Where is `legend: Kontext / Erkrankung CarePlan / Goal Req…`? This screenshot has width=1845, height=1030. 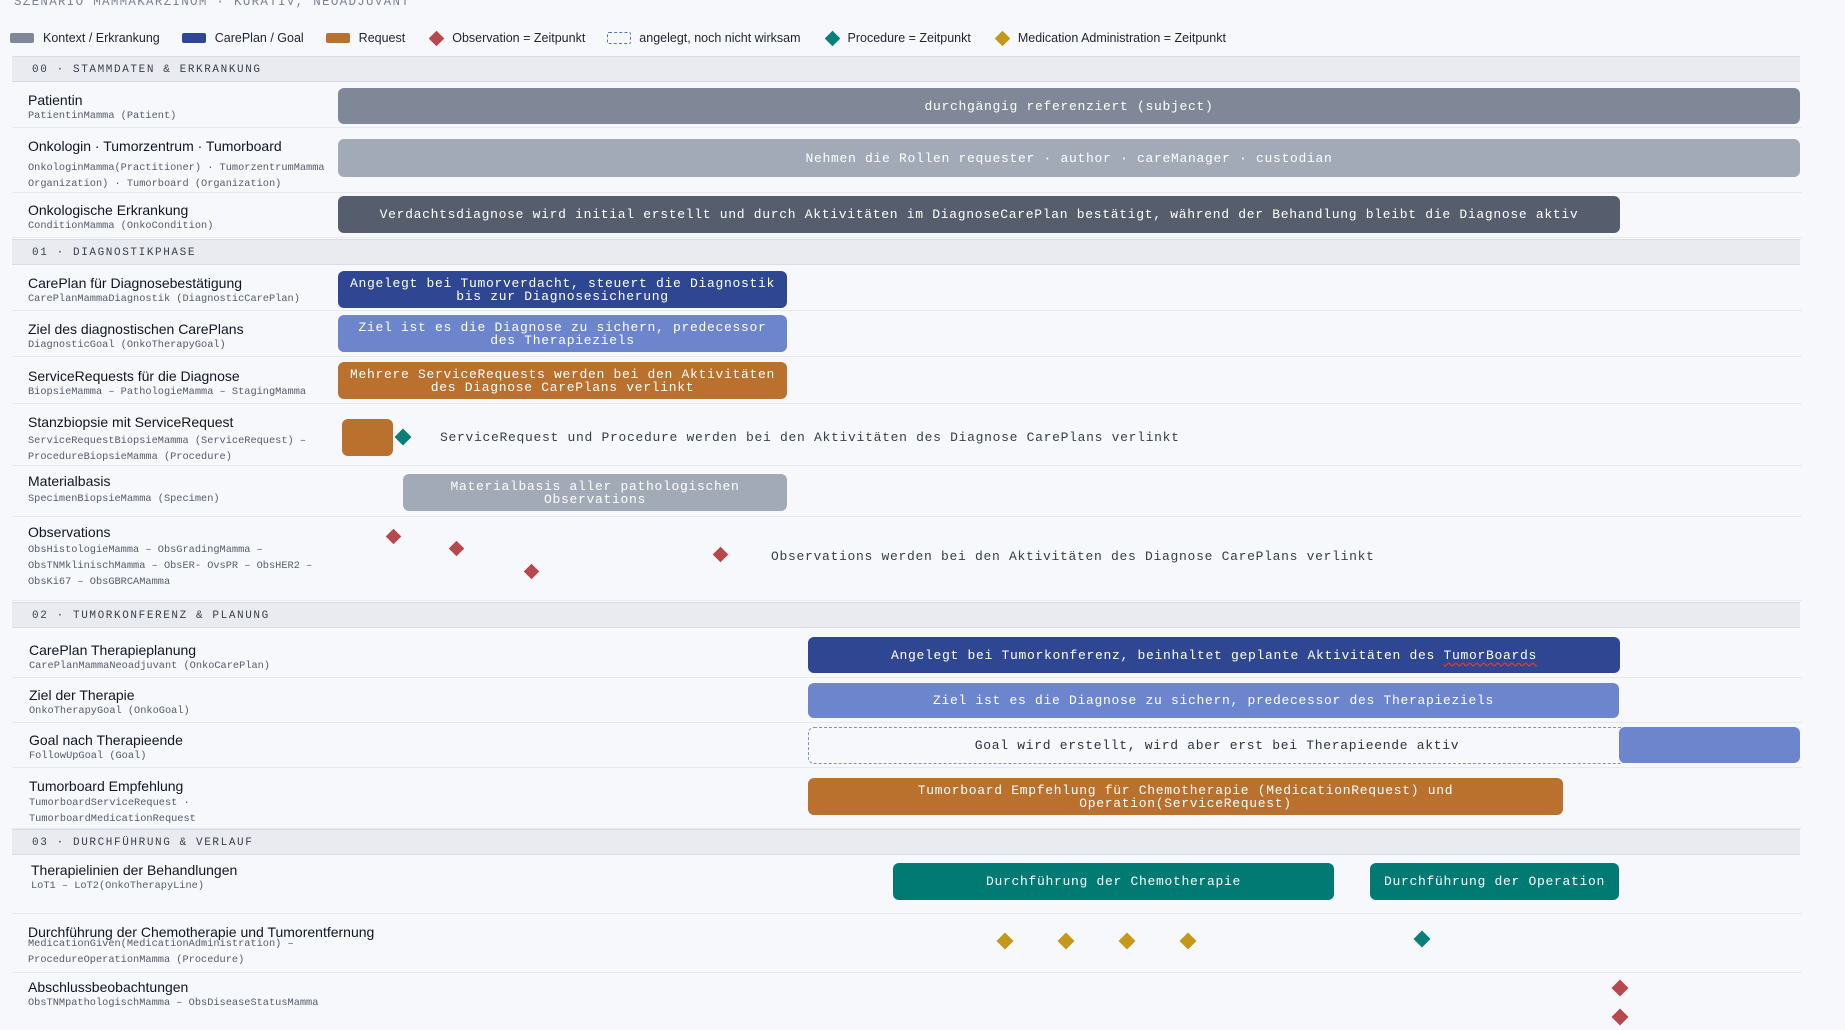 legend: Kontext / Erkrankung CarePlan / Goal Req… is located at coordinates (629, 38).